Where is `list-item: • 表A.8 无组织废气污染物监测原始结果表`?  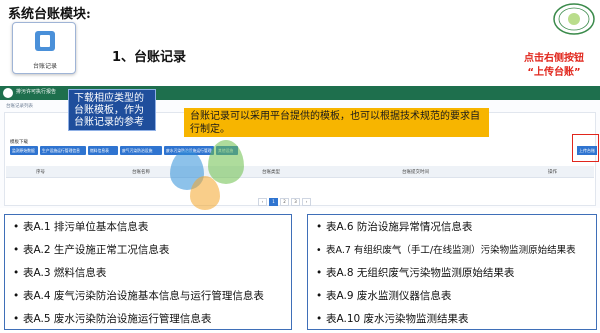
list-item: • 表A.8 无组织废气污染物监测原始结果表 is located at coordinates (415, 273).